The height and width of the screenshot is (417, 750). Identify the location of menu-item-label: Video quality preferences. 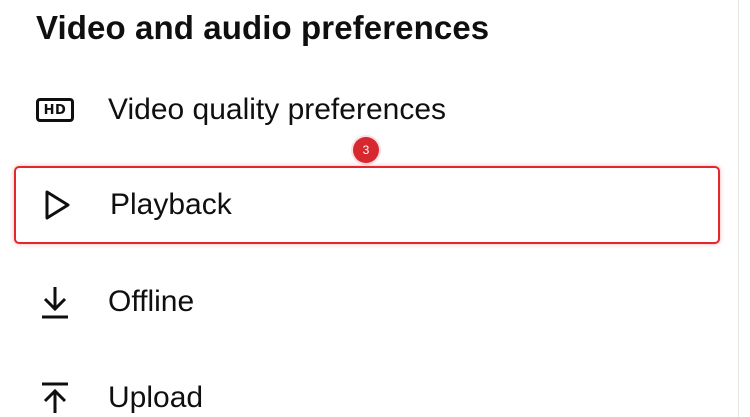
(277, 109).